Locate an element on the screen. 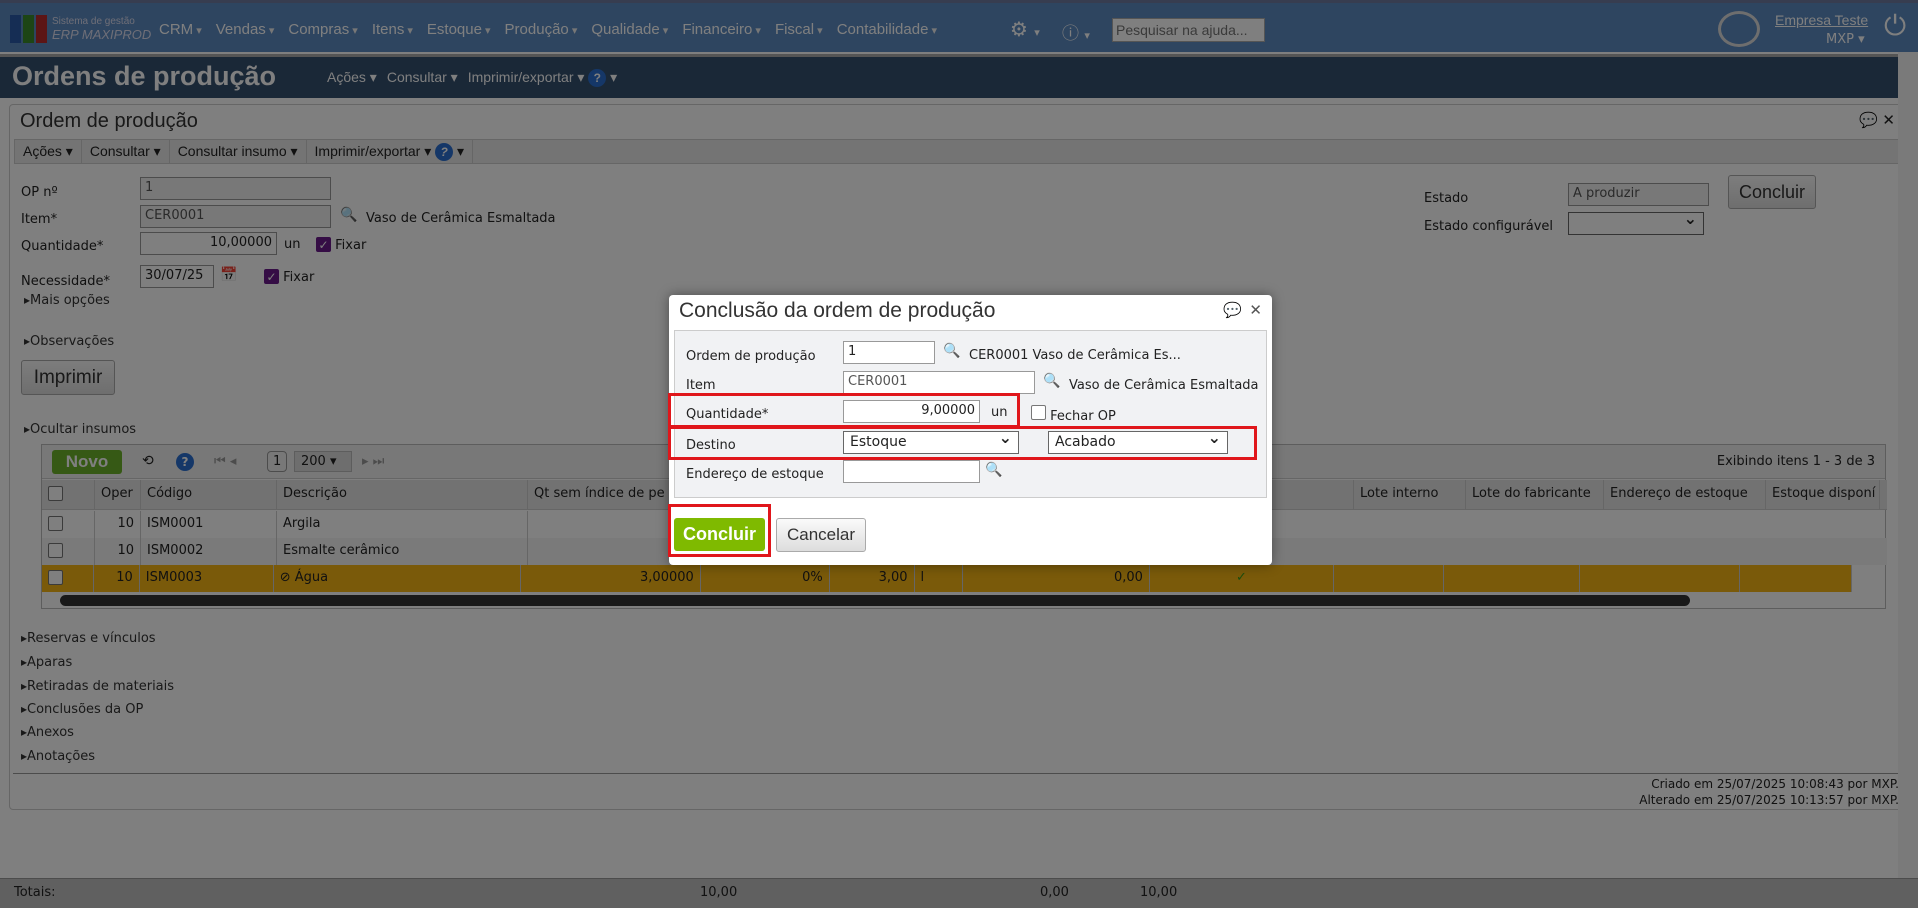 The height and width of the screenshot is (908, 1918). op-label: Ordem de produção is located at coordinates (751, 356).